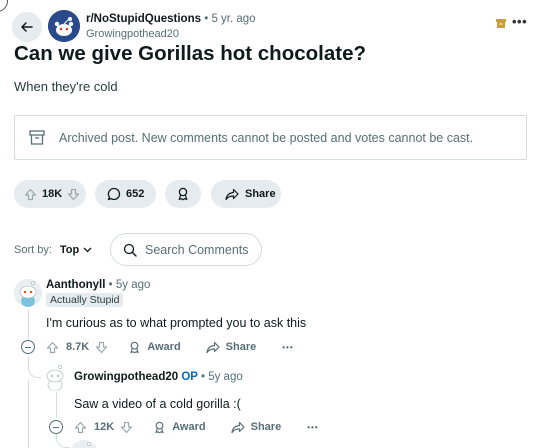 The image size is (540, 448). I want to click on vote-pill: 18K, so click(50, 194).